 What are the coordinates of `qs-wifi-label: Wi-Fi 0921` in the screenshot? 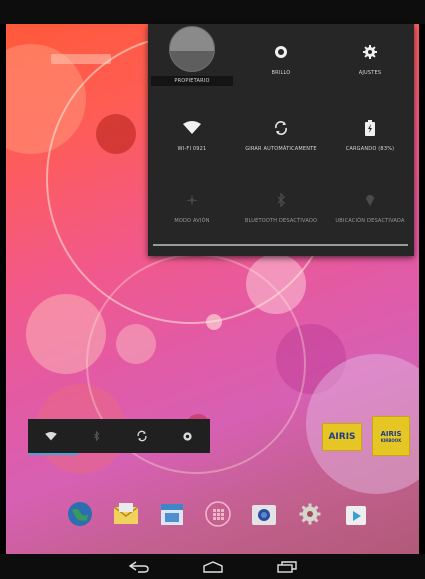 It's located at (192, 149).